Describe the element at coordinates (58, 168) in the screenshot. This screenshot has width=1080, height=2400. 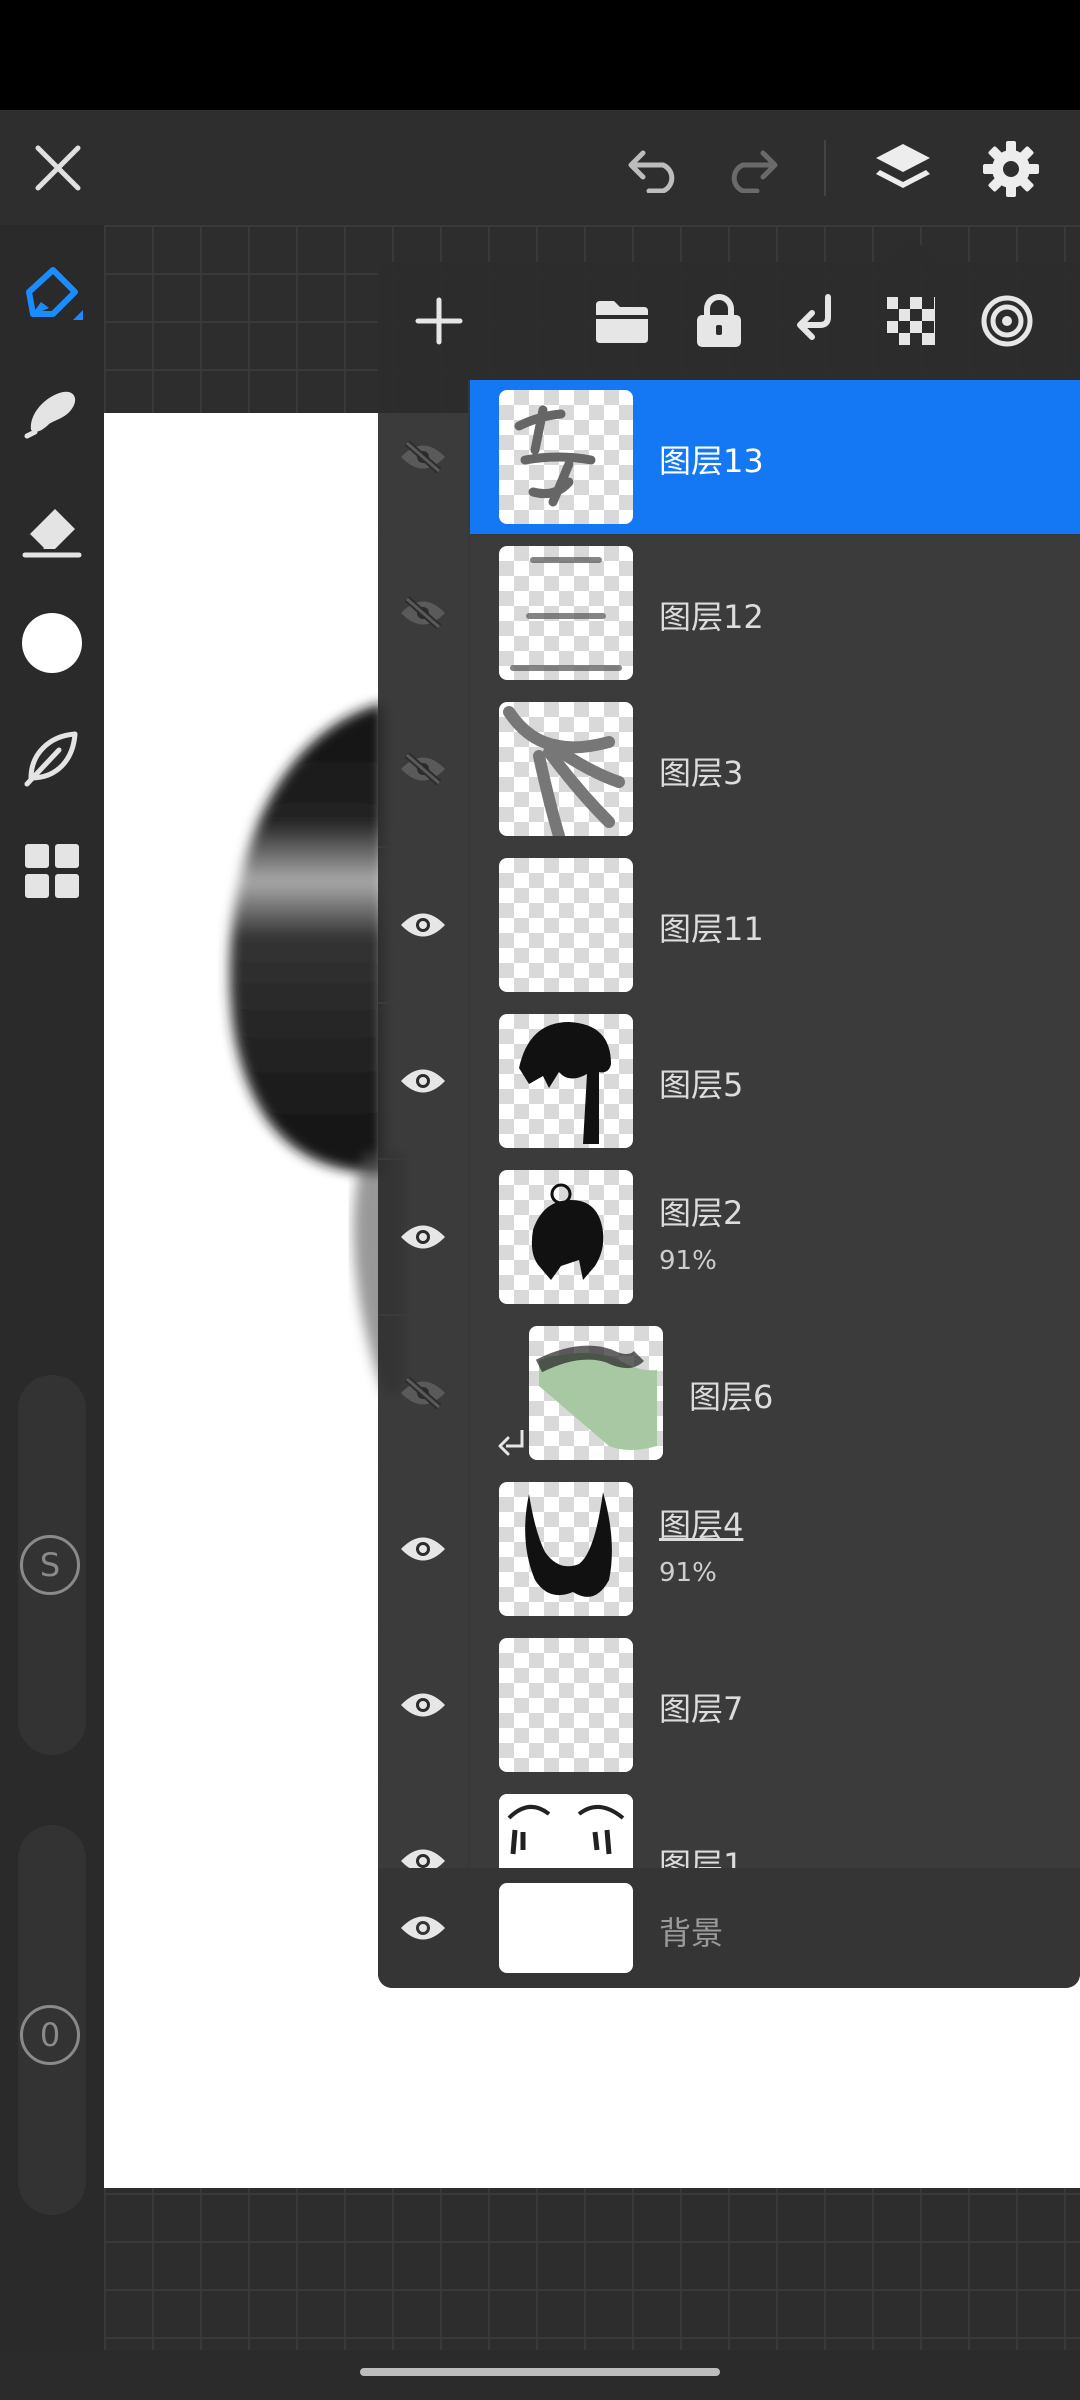
I see `close-icon` at that location.